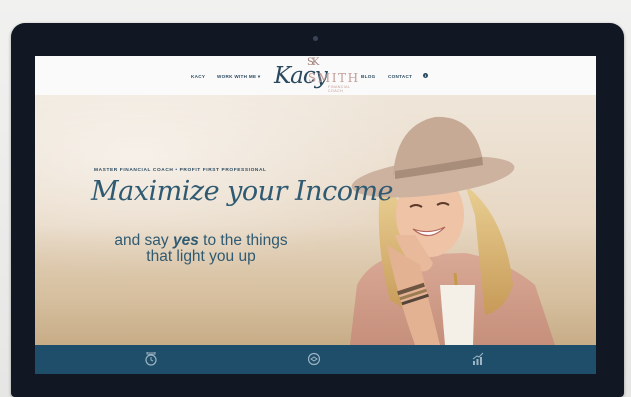  I want to click on subheadline-text-post: to the things, so click(243, 240).